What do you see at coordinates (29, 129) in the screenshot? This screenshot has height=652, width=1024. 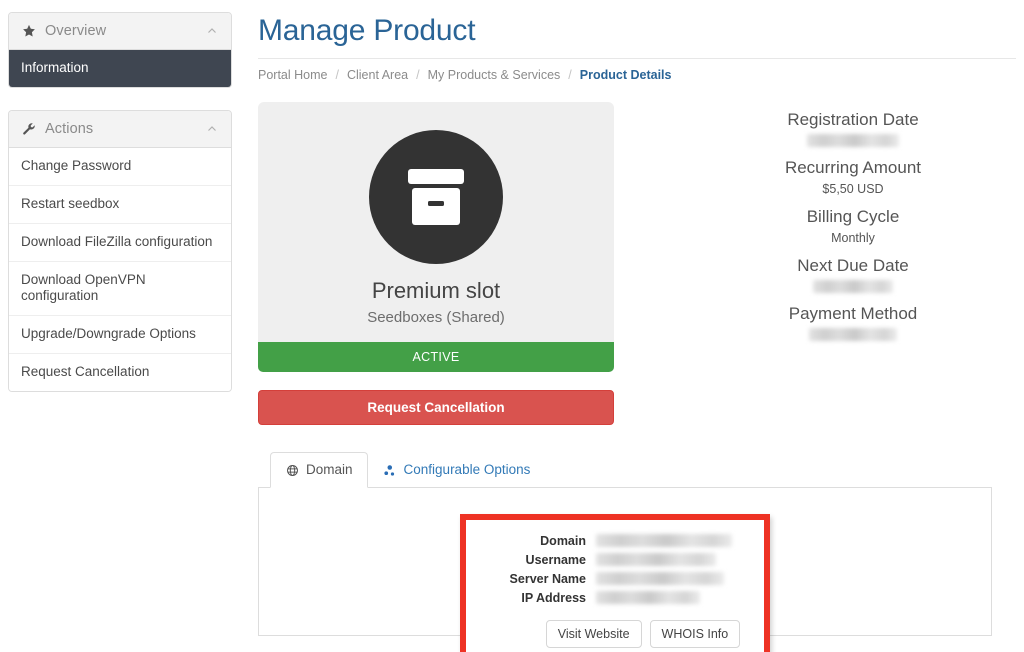 I see `wrench-icon` at bounding box center [29, 129].